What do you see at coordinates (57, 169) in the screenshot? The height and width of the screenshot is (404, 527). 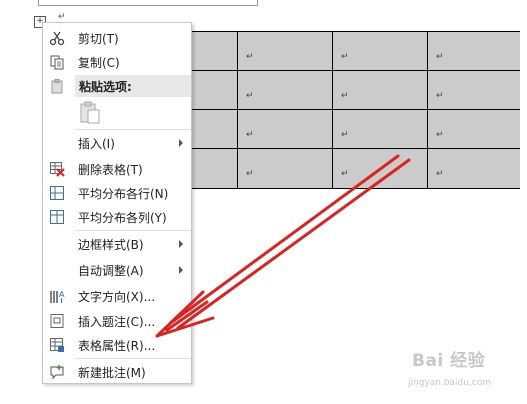 I see `delete-table-icon` at bounding box center [57, 169].